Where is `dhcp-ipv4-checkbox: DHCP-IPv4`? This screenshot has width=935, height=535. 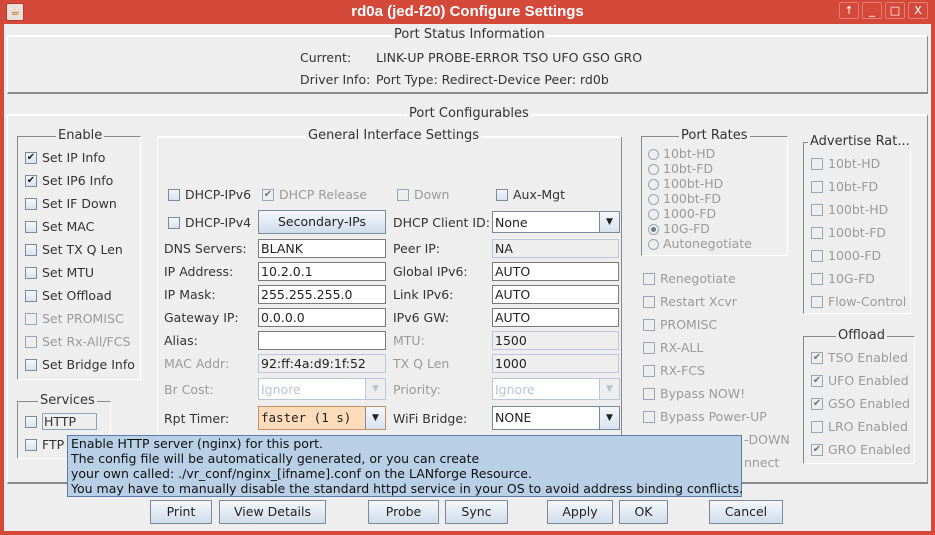
dhcp-ipv4-checkbox: DHCP-IPv4 is located at coordinates (209, 222).